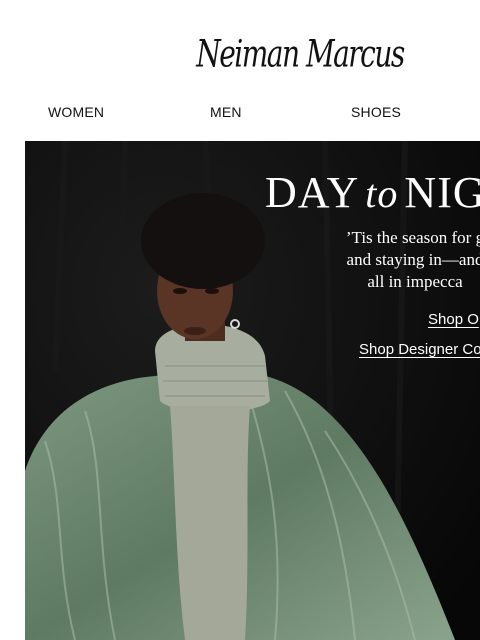  I want to click on nav-item-men: MEN, so click(226, 112).